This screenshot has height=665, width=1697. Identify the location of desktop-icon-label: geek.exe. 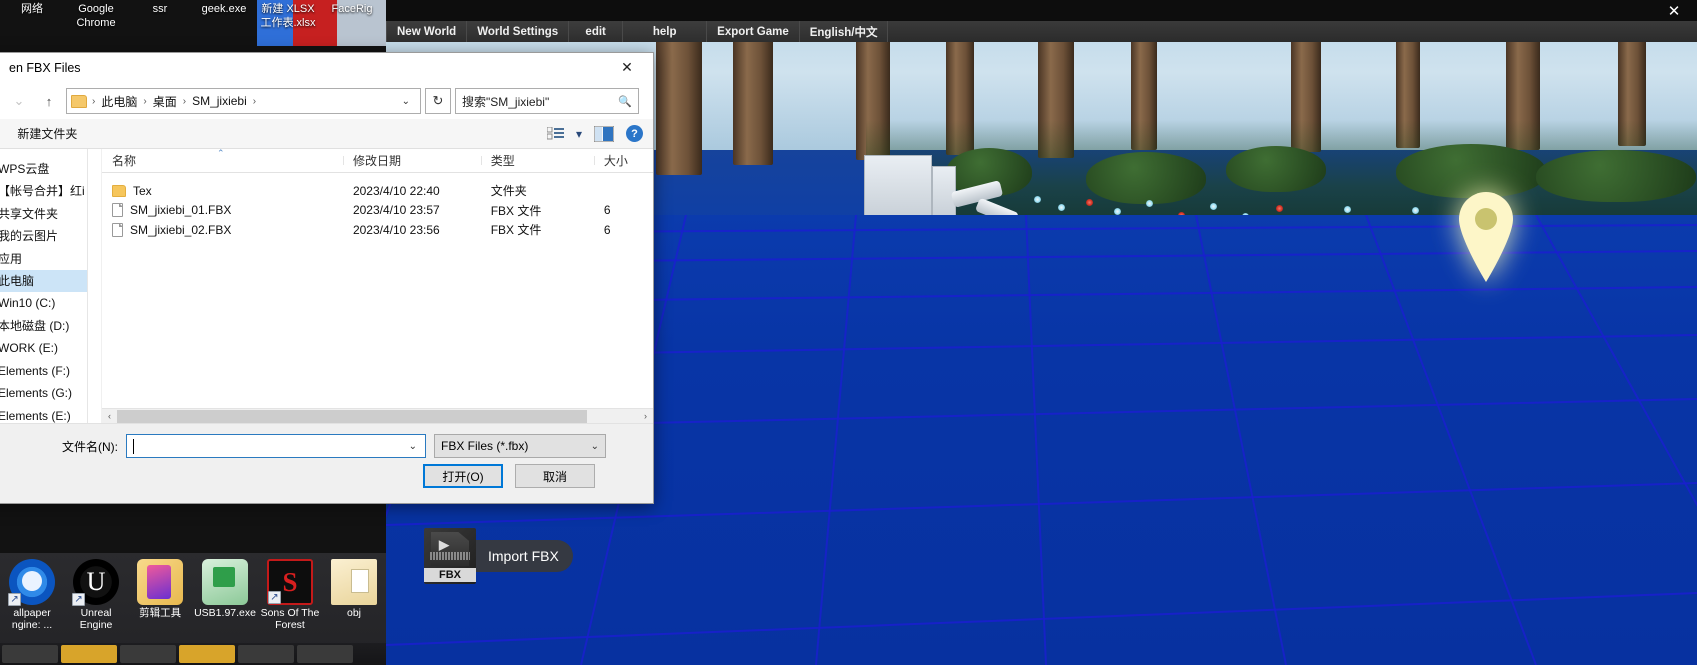
(224, 9).